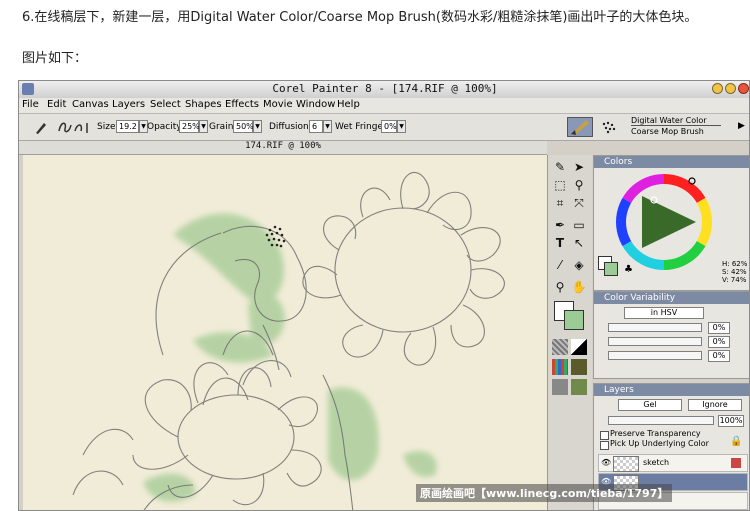 The image size is (750, 511). What do you see at coordinates (736, 463) in the screenshot?
I see `layer-type-icon` at bounding box center [736, 463].